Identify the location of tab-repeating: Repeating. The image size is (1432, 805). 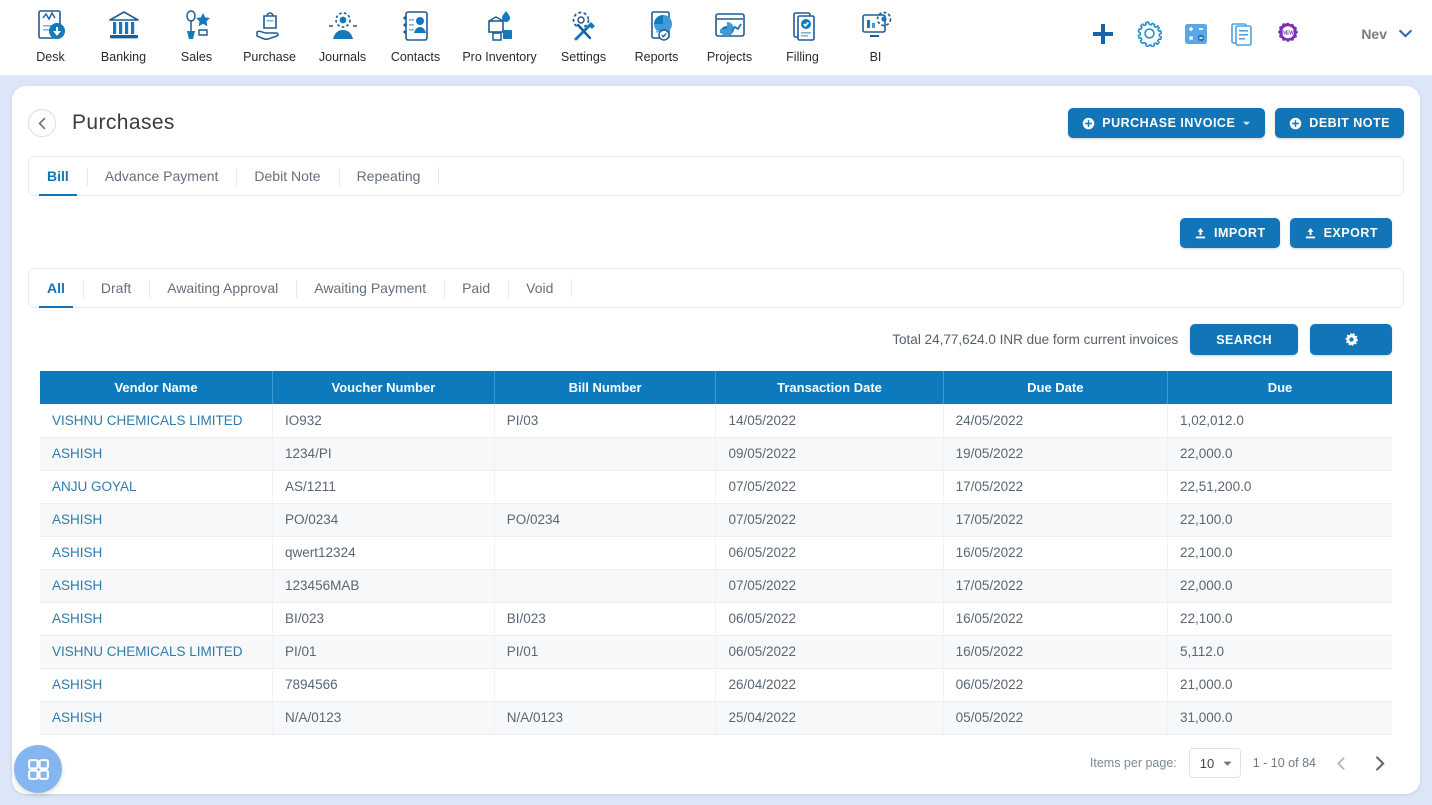
(388, 176).